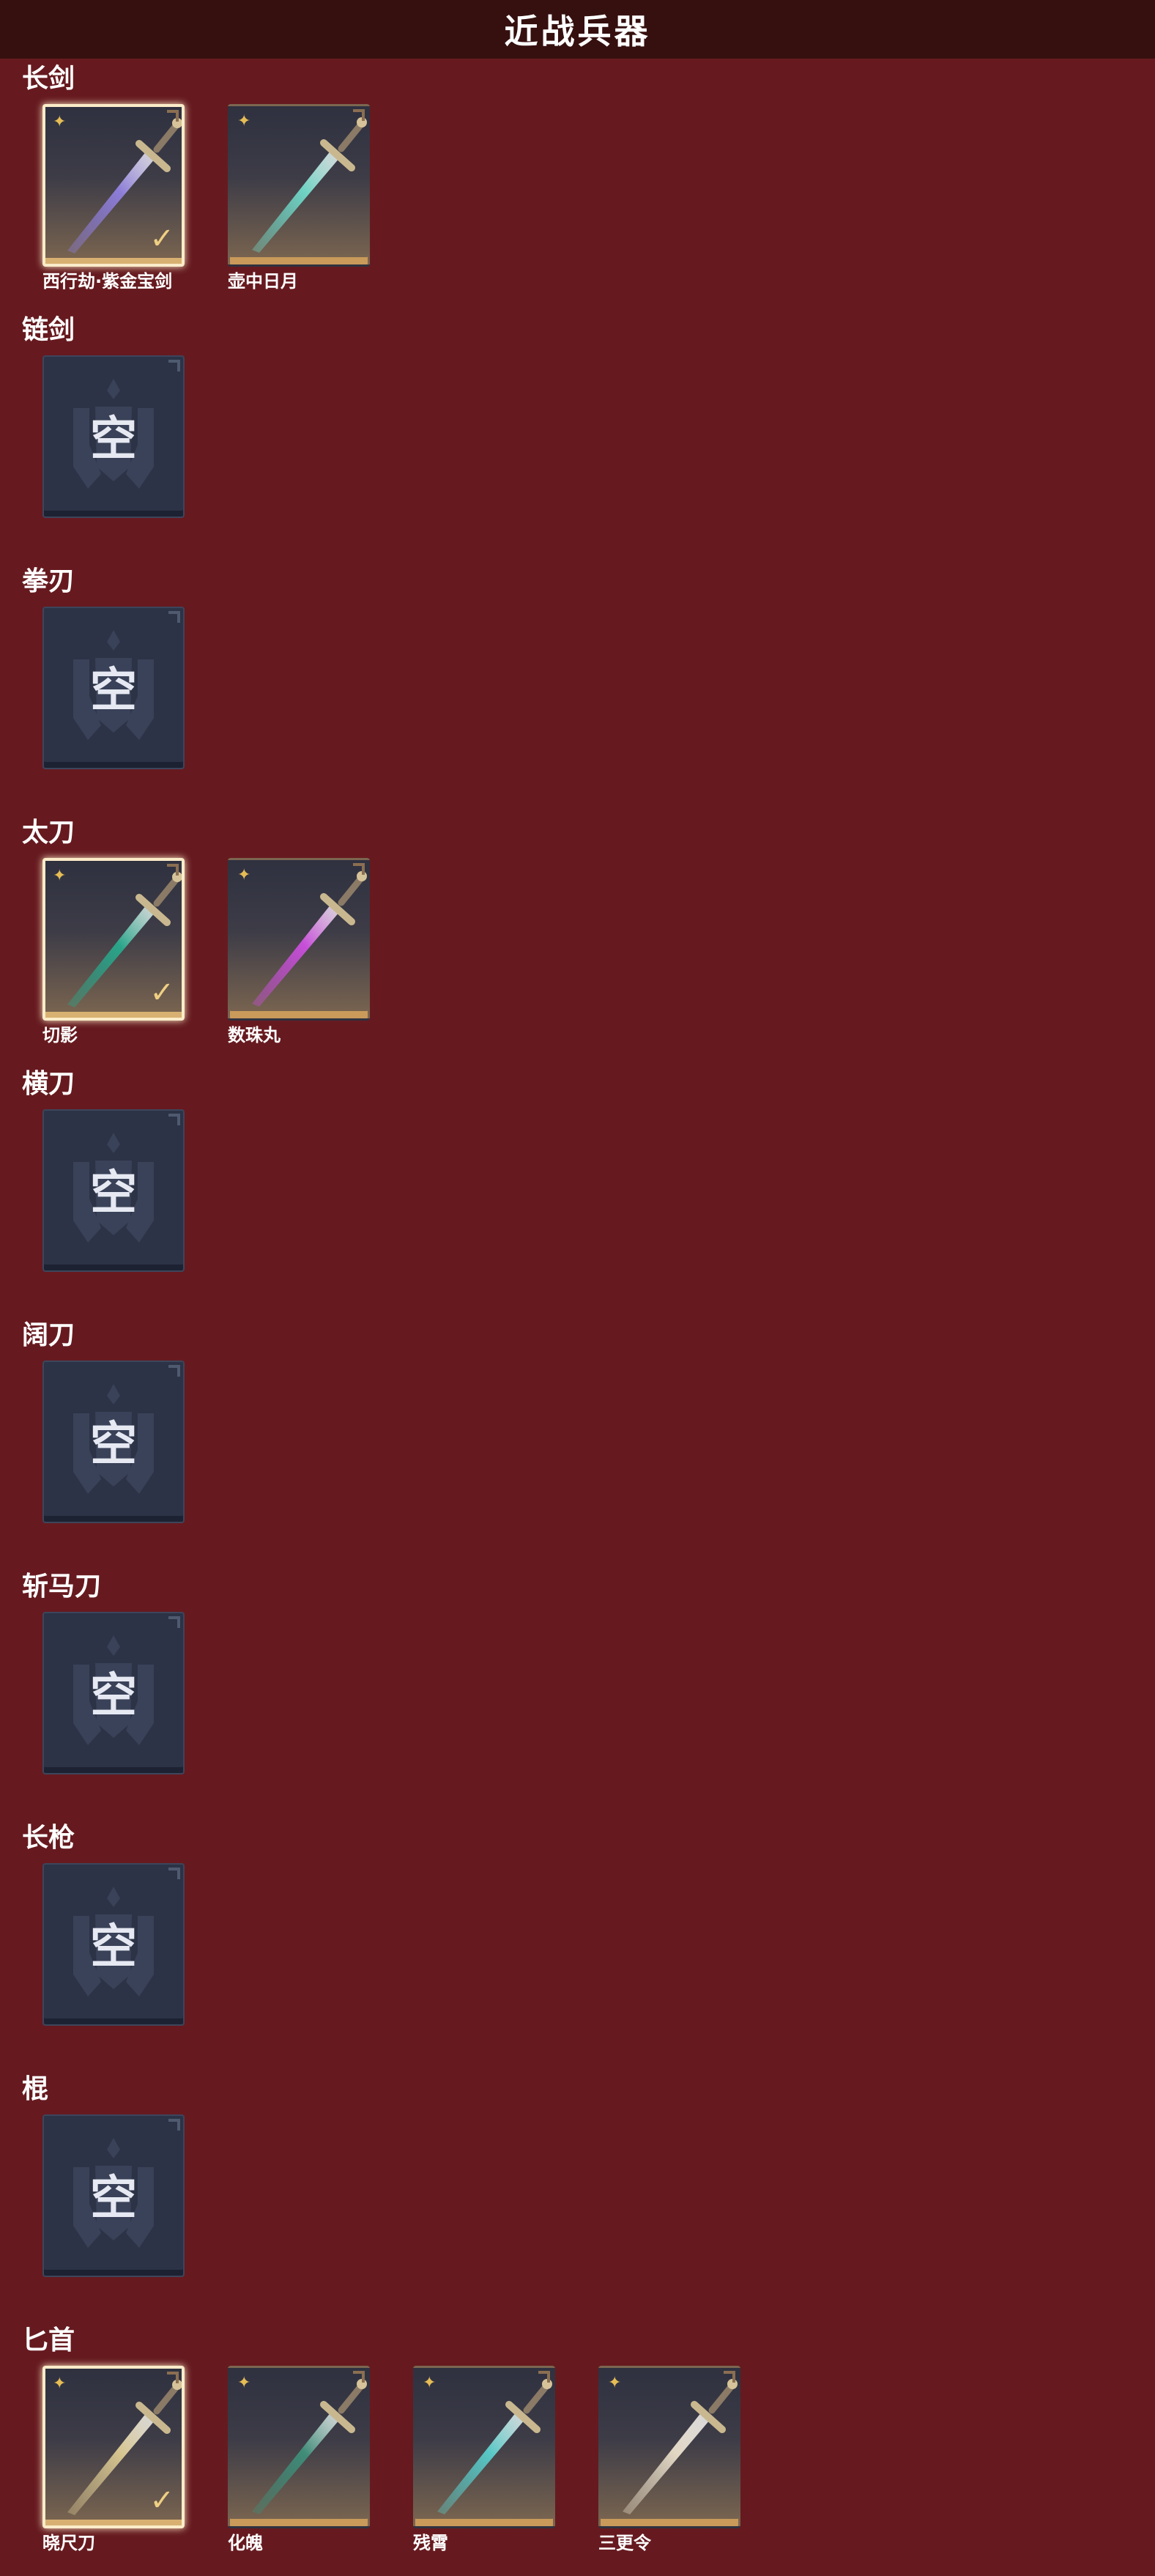  Describe the element at coordinates (48, 833) in the screenshot. I see `category-label: 太刀` at that location.